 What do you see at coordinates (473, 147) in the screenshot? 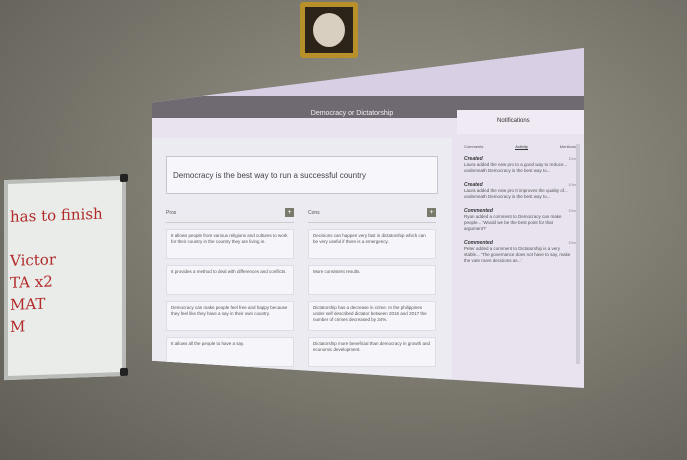
I see `tab-comments: Comments` at bounding box center [473, 147].